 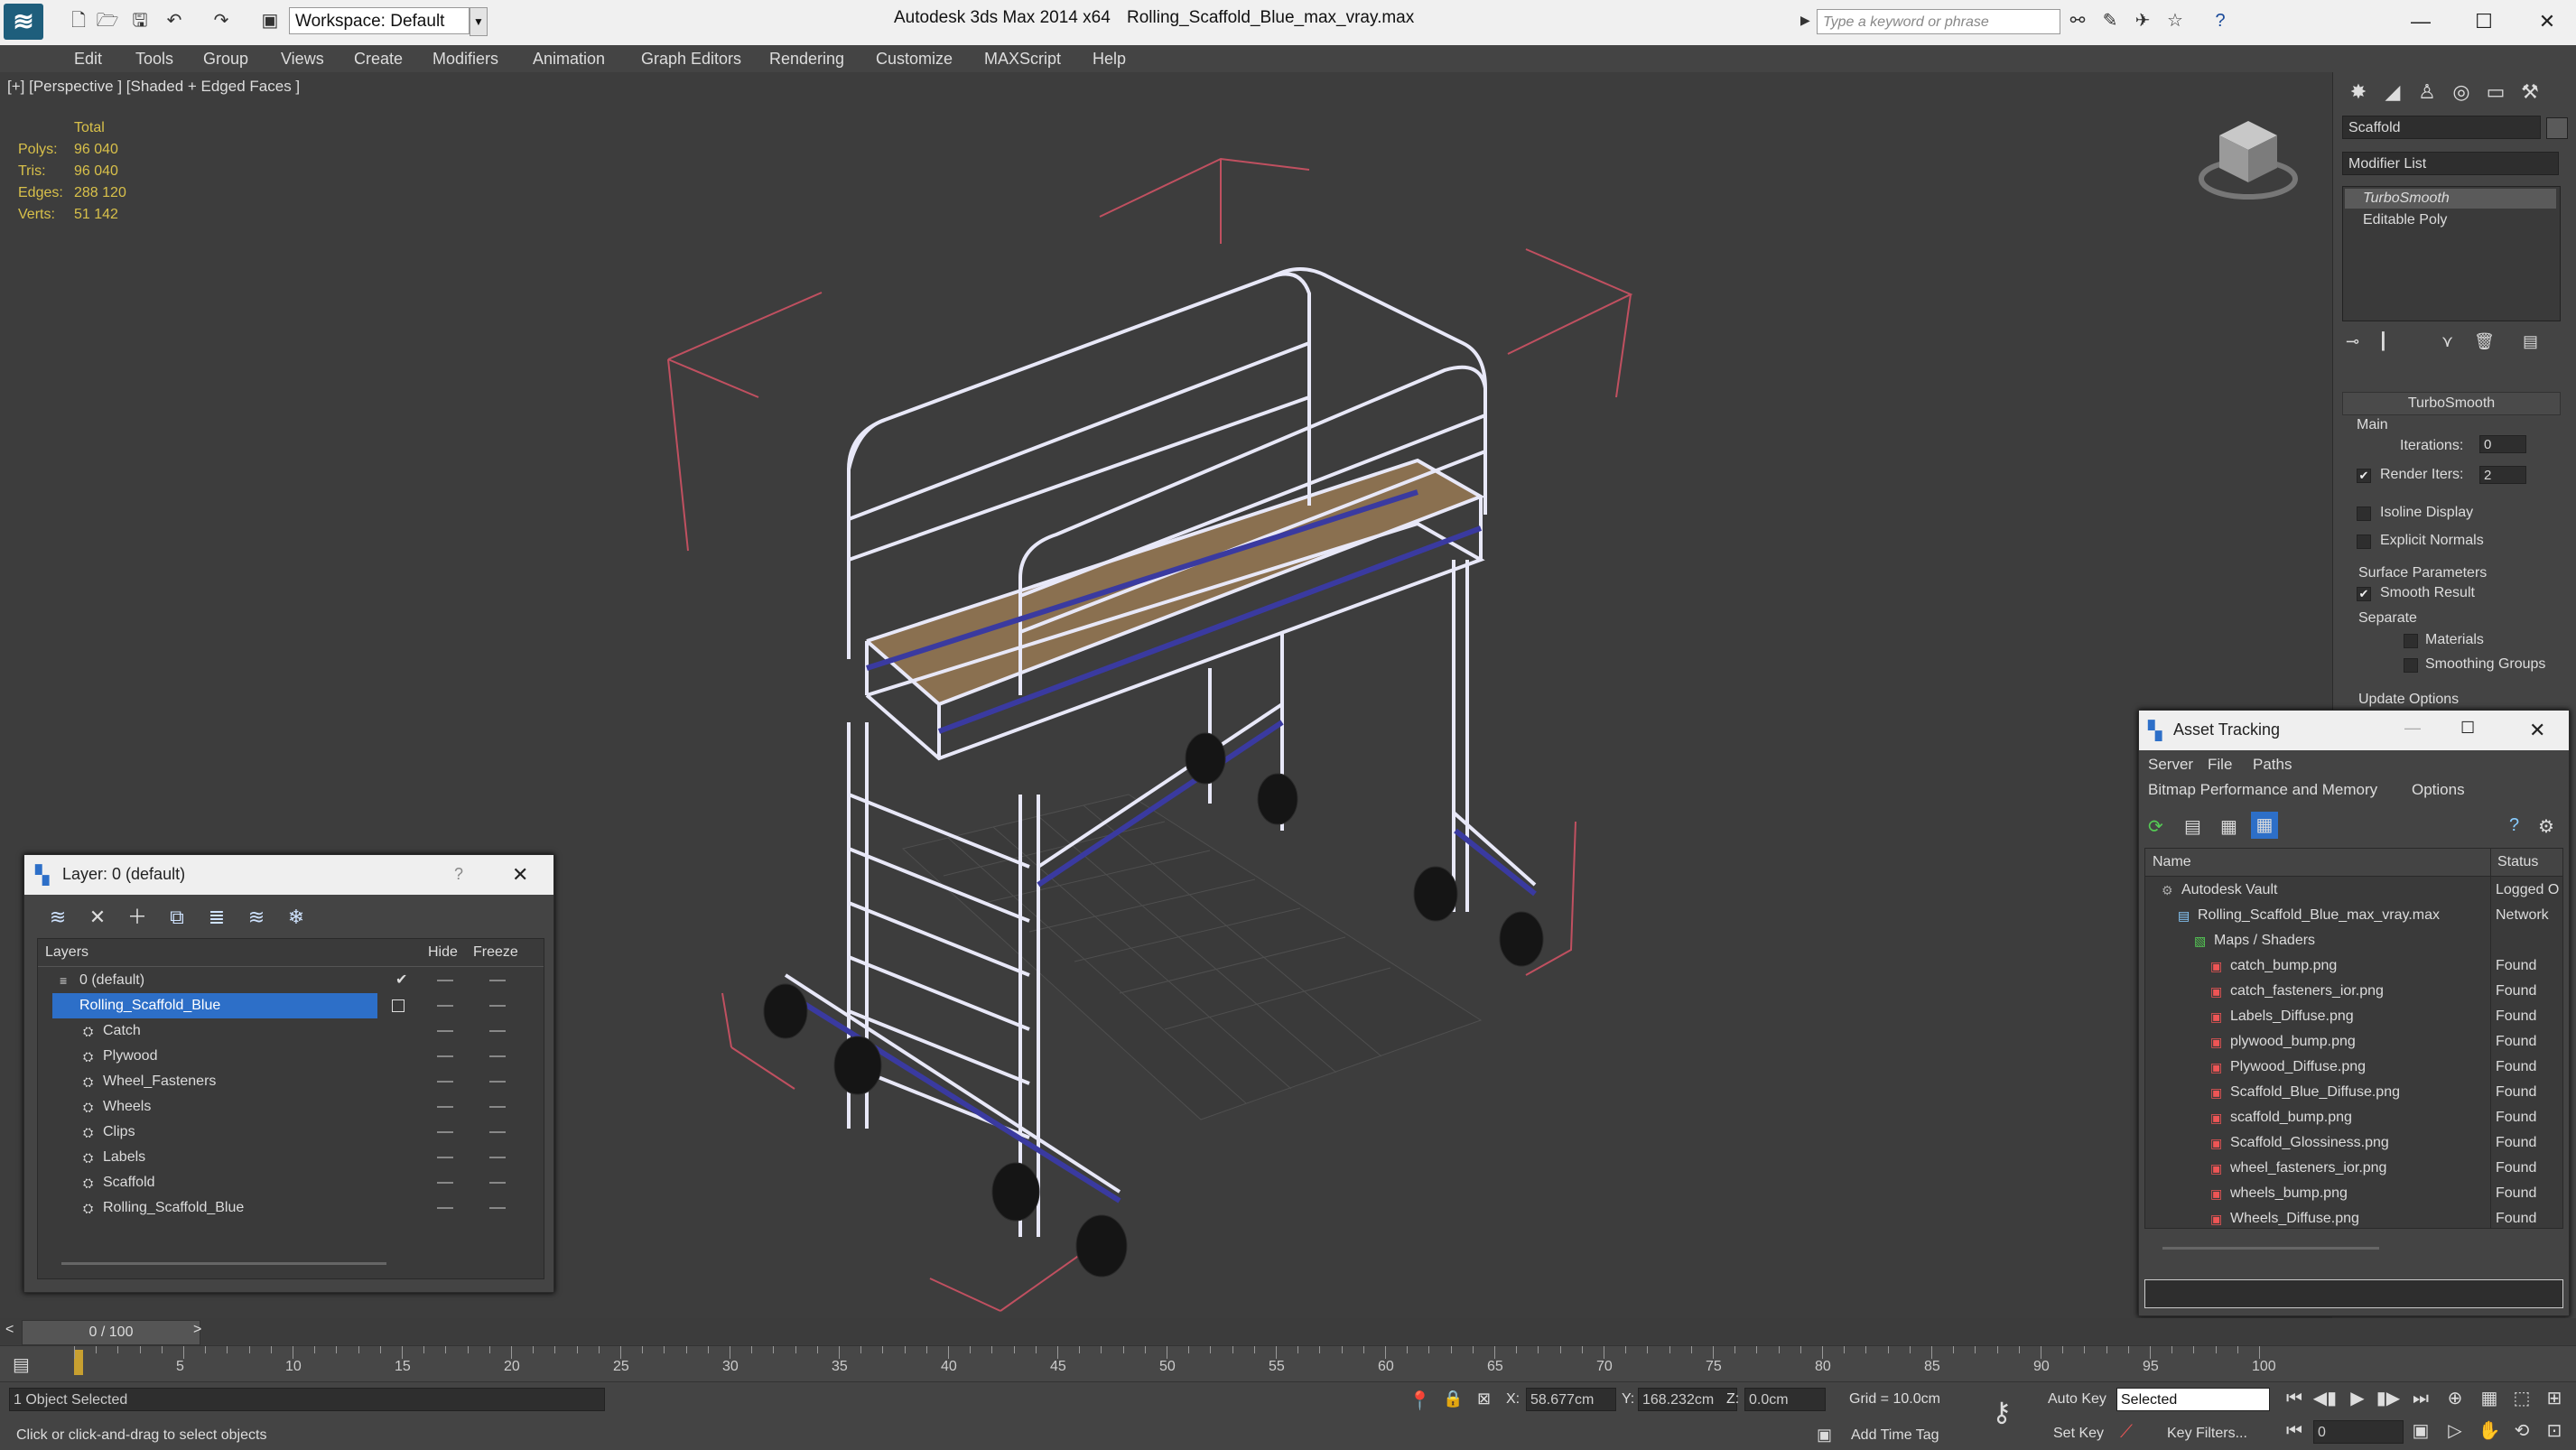 I want to click on hierarchy-tab-icon: ♙, so click(x=2427, y=92).